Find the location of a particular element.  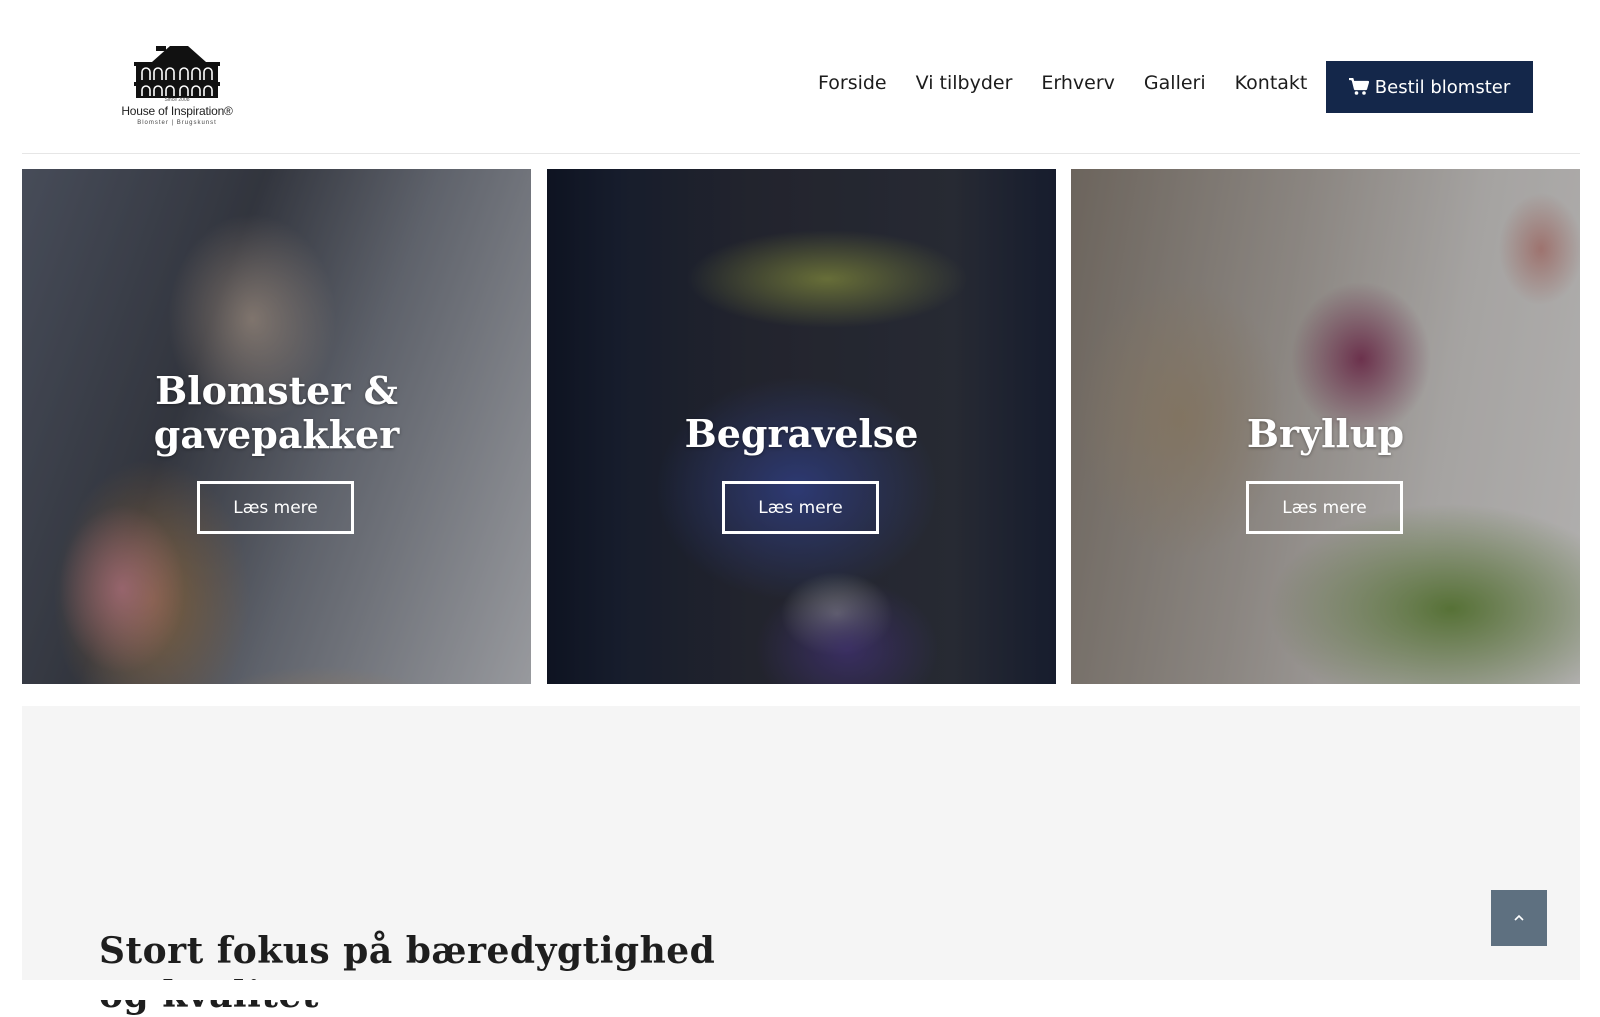

section-heading: Stort fokus på bæredygtighed og kvalitet is located at coordinates (407, 973).